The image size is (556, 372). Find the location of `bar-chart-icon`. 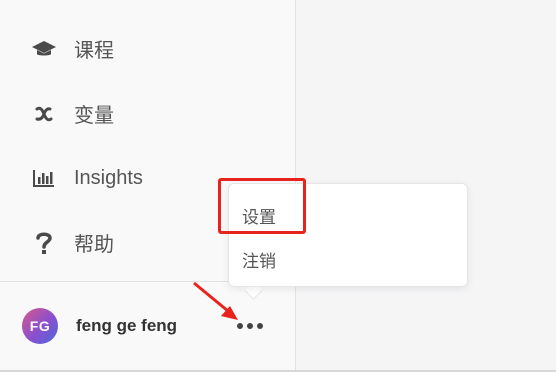

bar-chart-icon is located at coordinates (44, 178).